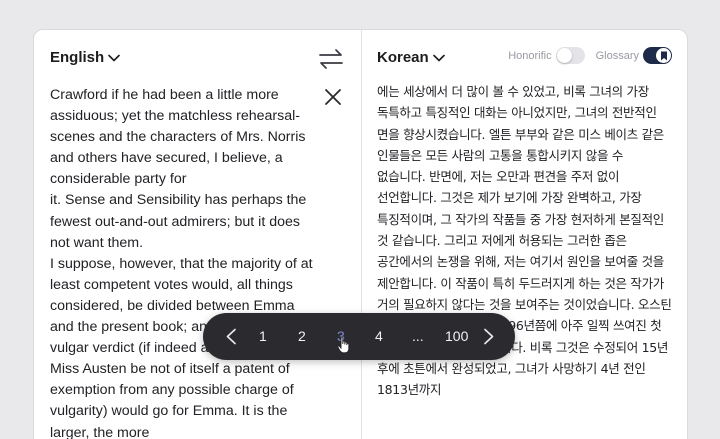 The height and width of the screenshot is (439, 720). Describe the element at coordinates (333, 97) in the screenshot. I see `clear-text-icon` at that location.